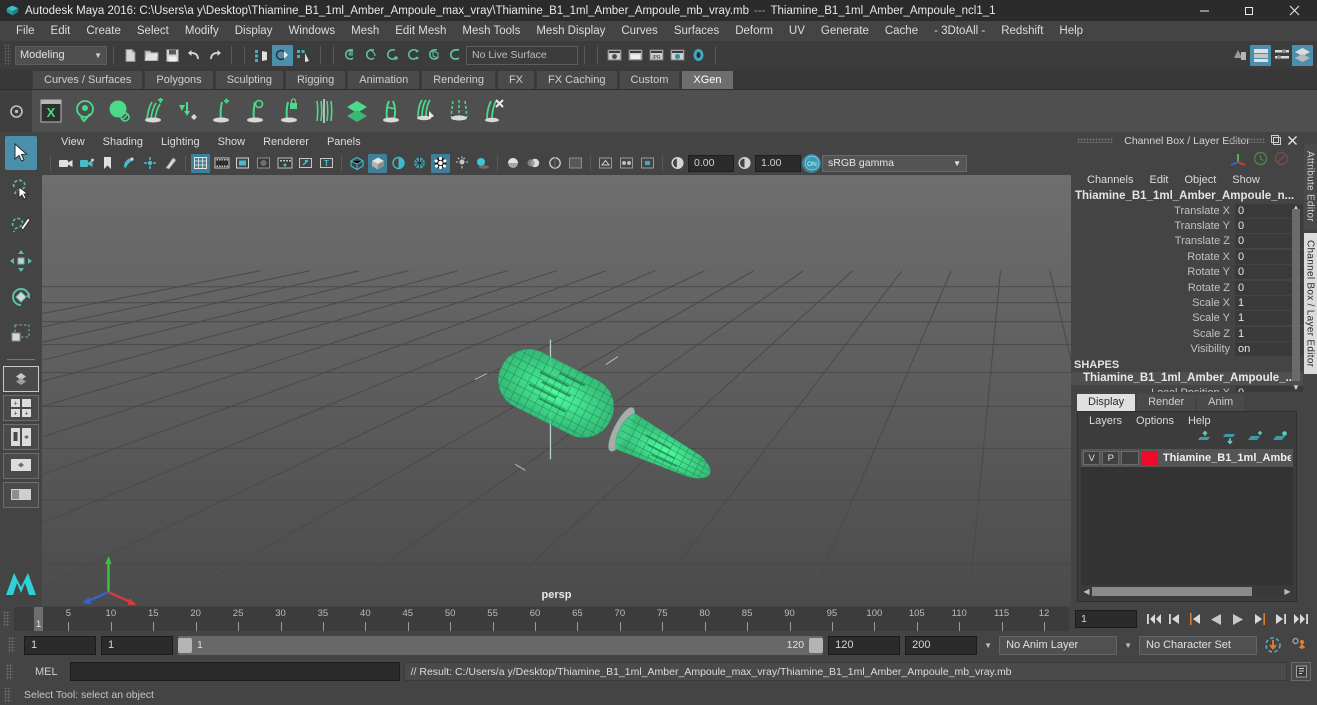 This screenshot has width=1317, height=705. I want to click on timeline-grip, so click(6, 619).